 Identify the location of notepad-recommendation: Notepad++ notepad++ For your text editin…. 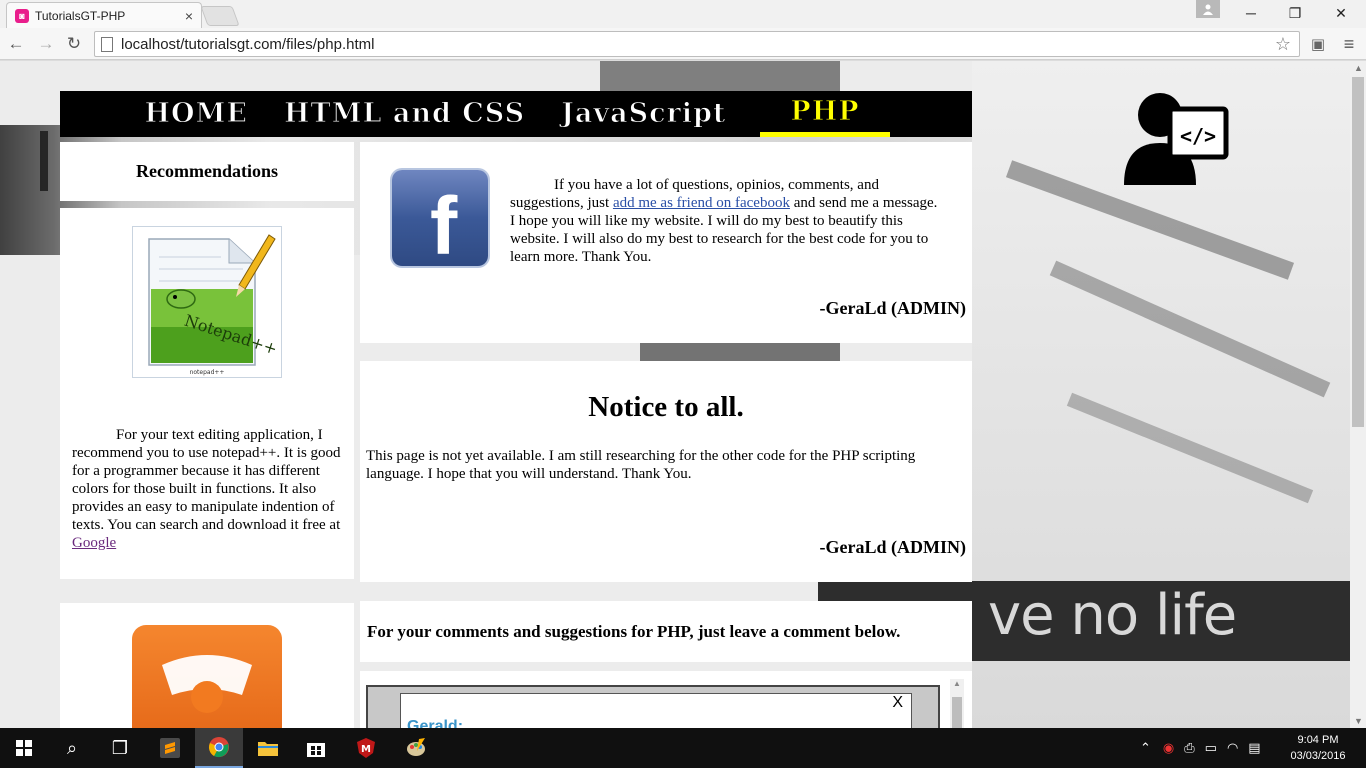
(207, 393).